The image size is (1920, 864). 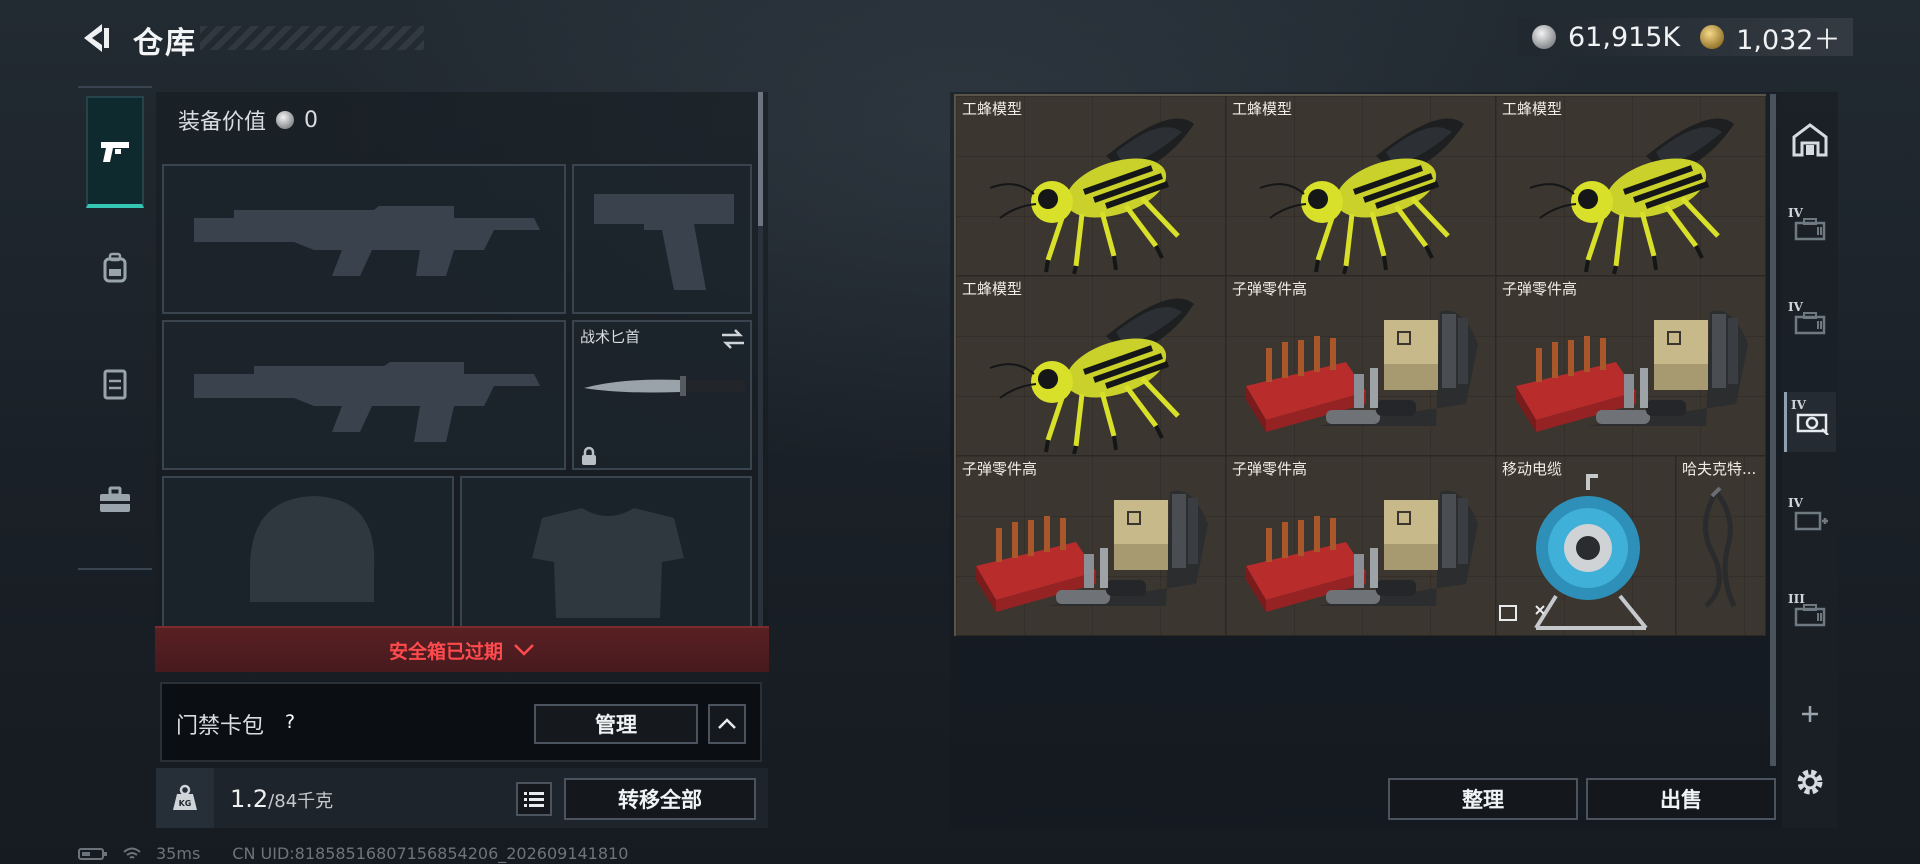 I want to click on equipment-value: 装备价值 0, so click(x=248, y=120).